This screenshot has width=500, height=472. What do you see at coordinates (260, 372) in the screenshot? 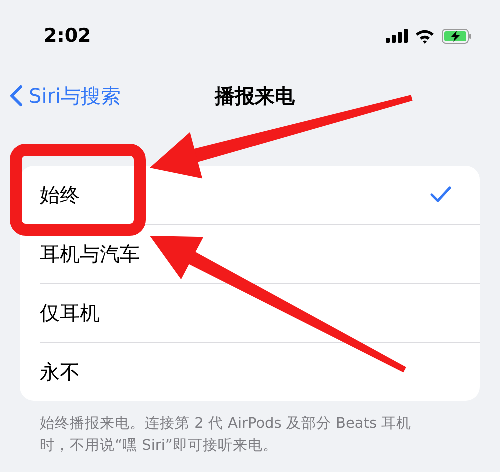
I see `option-item: 永不` at bounding box center [260, 372].